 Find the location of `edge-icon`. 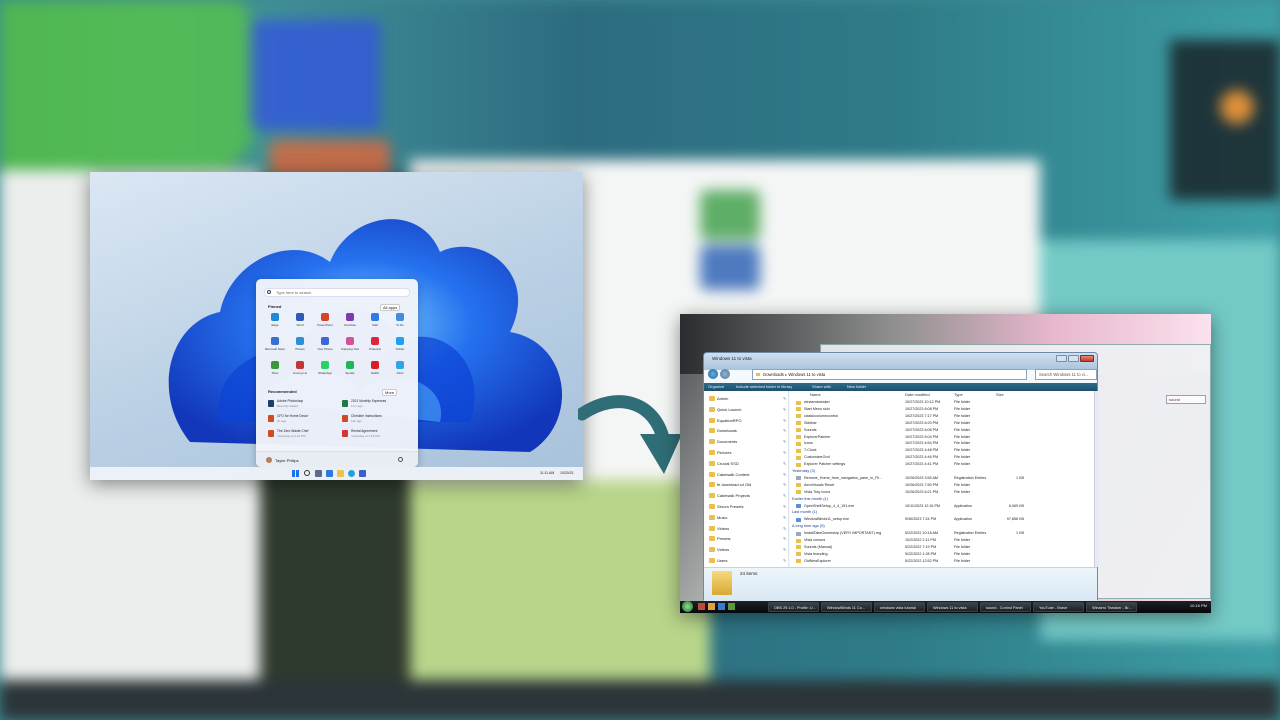

edge-icon is located at coordinates (351, 473).